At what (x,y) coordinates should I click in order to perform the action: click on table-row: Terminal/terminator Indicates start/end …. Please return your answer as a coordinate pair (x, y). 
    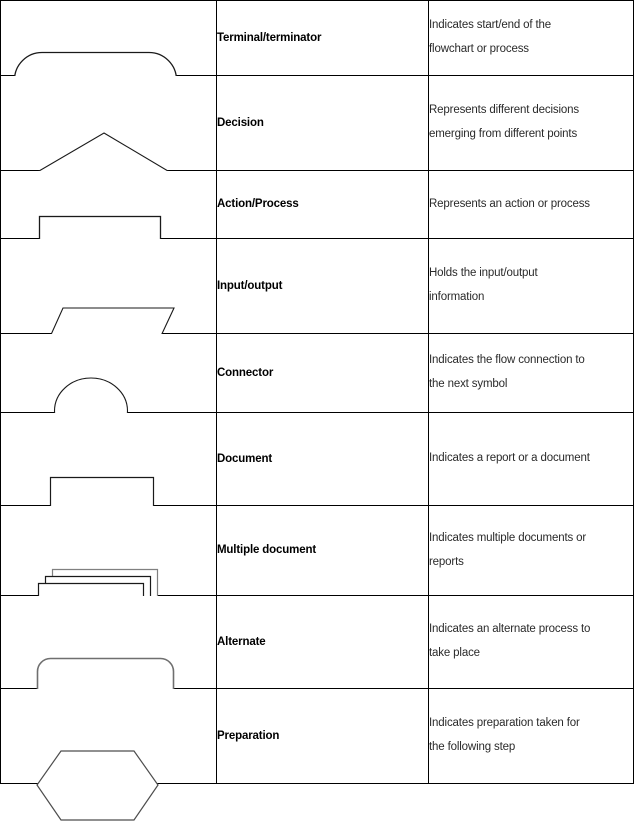
    Looking at the image, I should click on (317, 54).